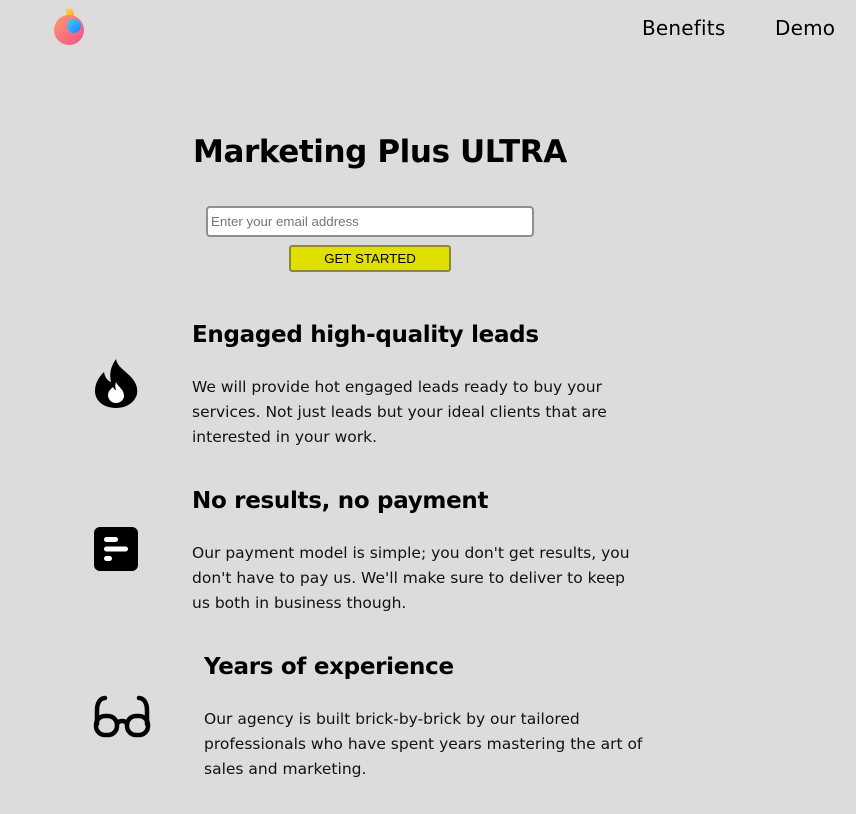 This screenshot has height=814, width=856. I want to click on fire-icon, so click(116, 383).